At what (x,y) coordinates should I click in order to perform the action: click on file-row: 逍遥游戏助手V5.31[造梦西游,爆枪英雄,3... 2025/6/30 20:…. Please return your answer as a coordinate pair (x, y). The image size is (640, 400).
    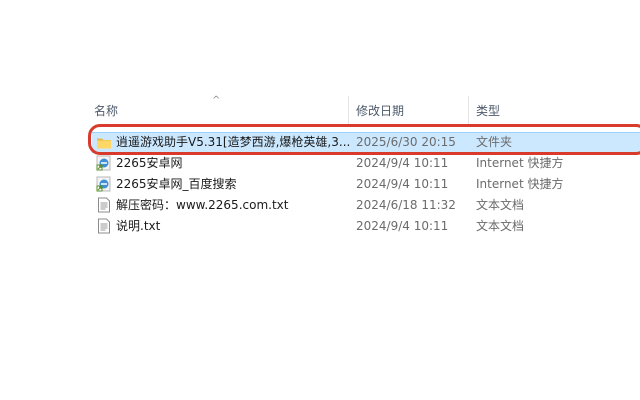
    Looking at the image, I should click on (366, 142).